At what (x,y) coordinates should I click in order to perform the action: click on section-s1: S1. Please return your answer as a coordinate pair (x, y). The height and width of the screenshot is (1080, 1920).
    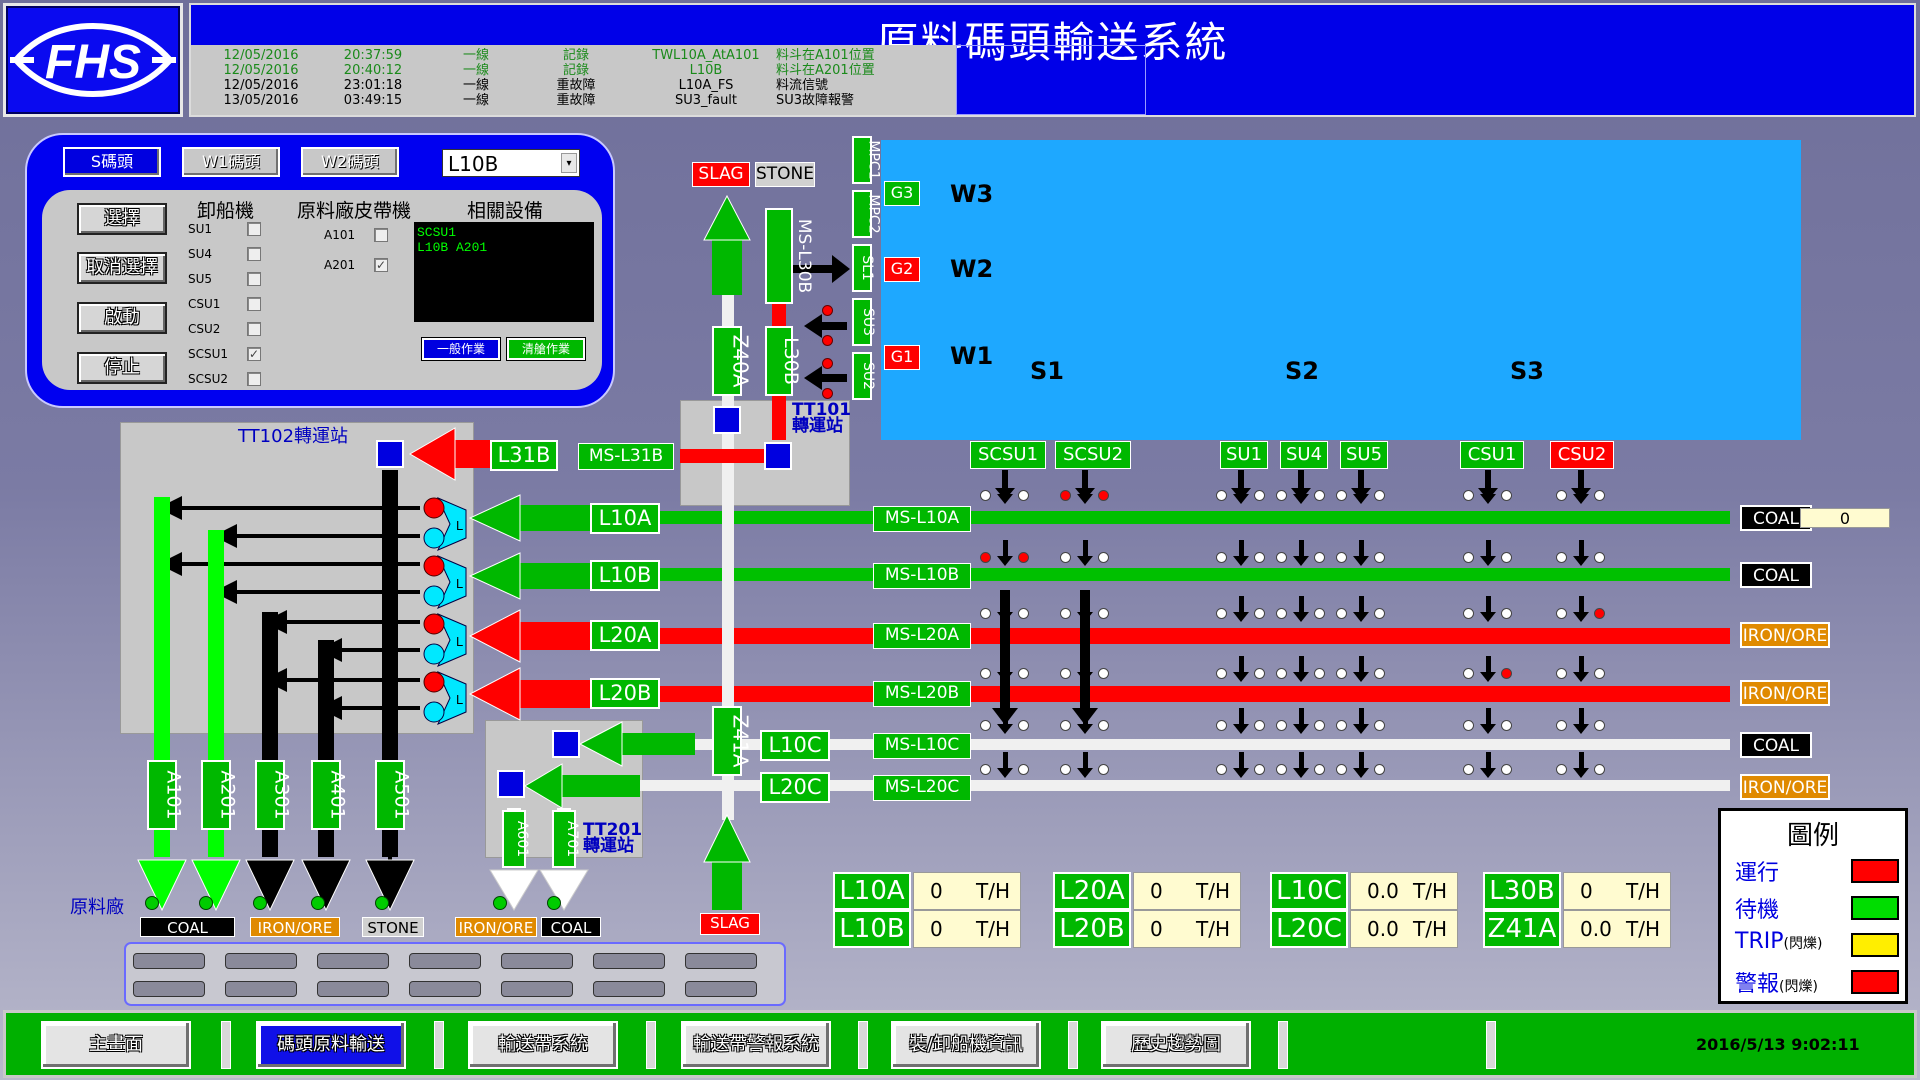
    Looking at the image, I should click on (1047, 371).